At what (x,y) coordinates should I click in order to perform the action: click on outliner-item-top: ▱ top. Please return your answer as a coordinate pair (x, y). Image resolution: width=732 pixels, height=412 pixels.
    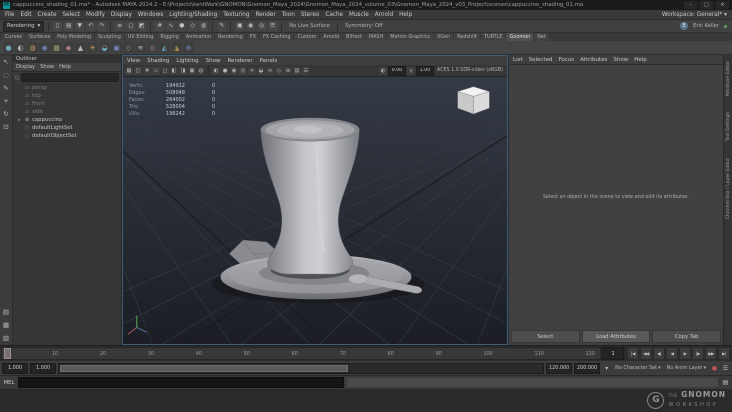
    Looking at the image, I should click on (67, 96).